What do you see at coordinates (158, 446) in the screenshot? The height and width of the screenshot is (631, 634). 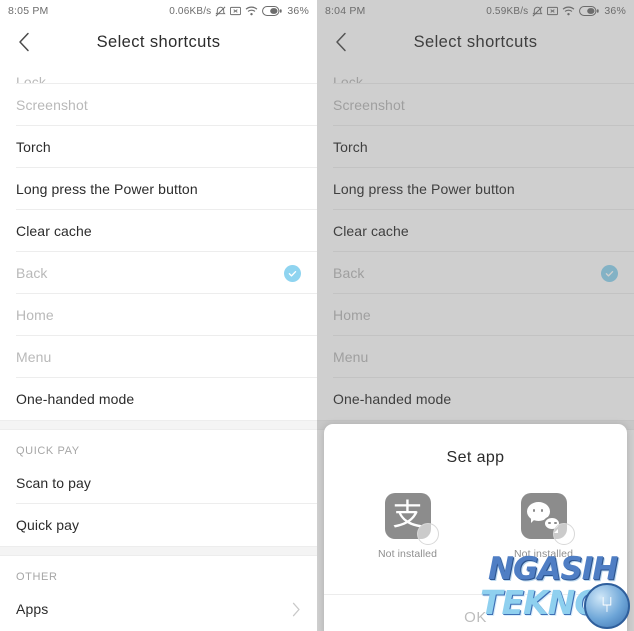 I see `section-header-quick-pay: QUICK PAY` at bounding box center [158, 446].